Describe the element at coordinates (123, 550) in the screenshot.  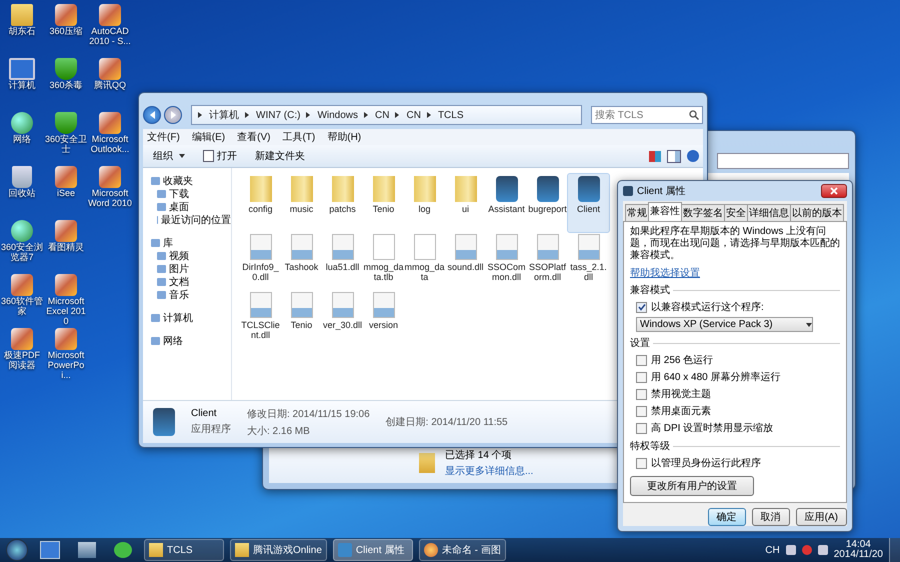
I see `refresh-icon` at that location.